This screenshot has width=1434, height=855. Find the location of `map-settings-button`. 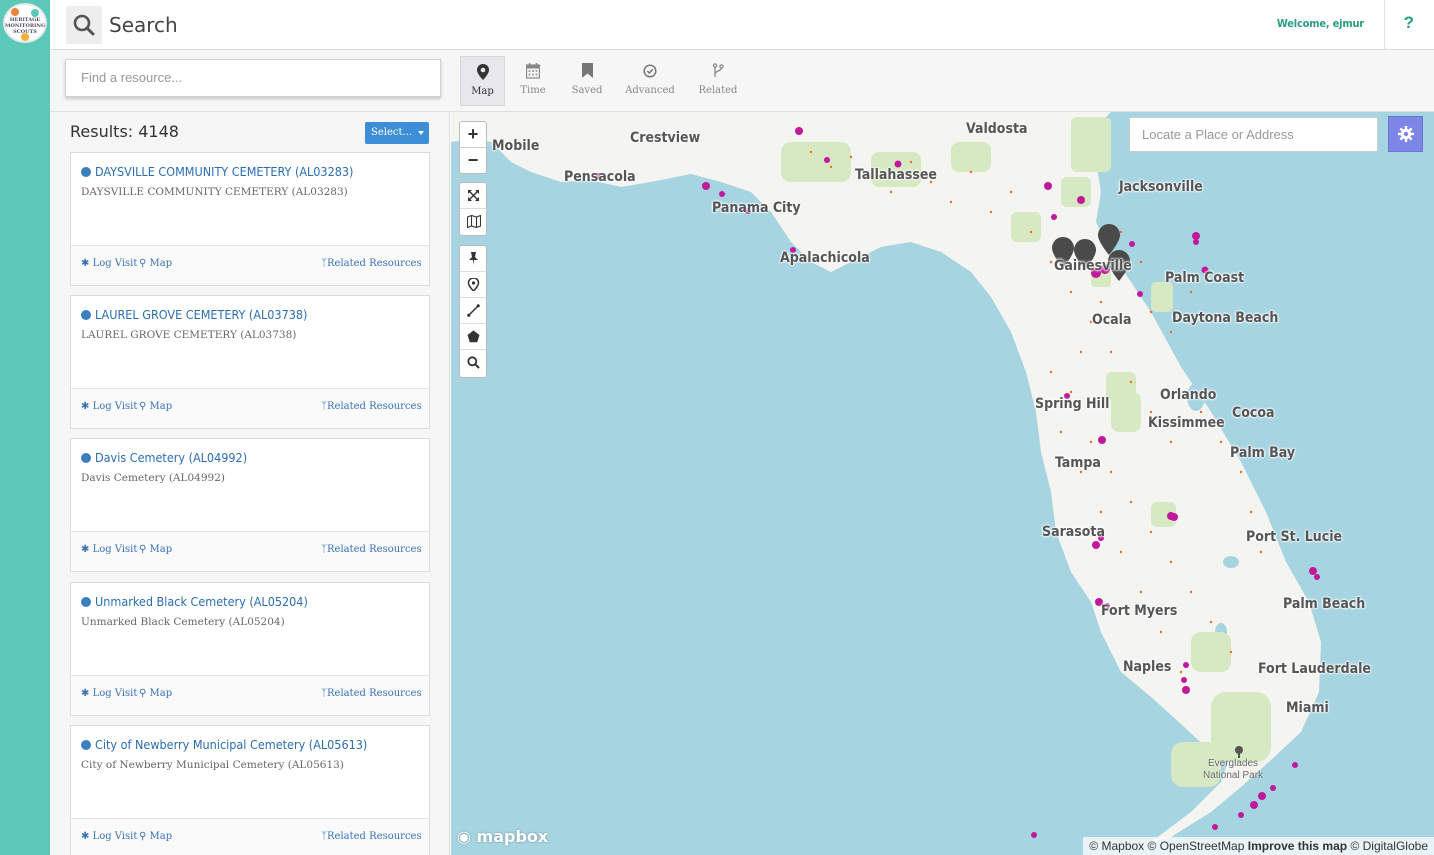

map-settings-button is located at coordinates (1405, 134).